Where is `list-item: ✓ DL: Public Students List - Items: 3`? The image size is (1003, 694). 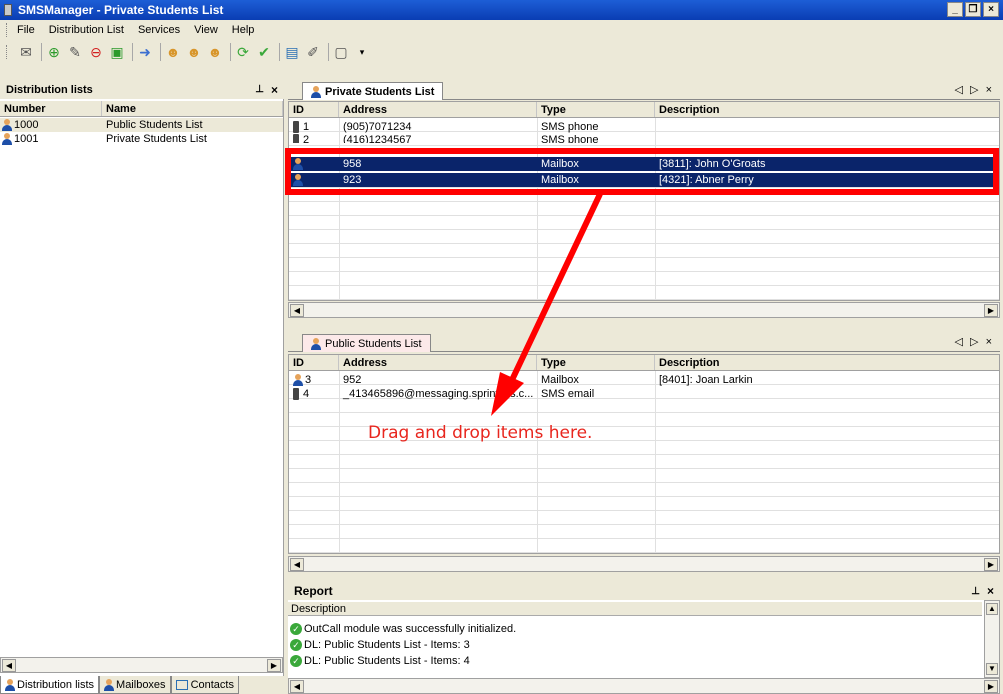 list-item: ✓ DL: Public Students List - Items: 3 is located at coordinates (633, 645).